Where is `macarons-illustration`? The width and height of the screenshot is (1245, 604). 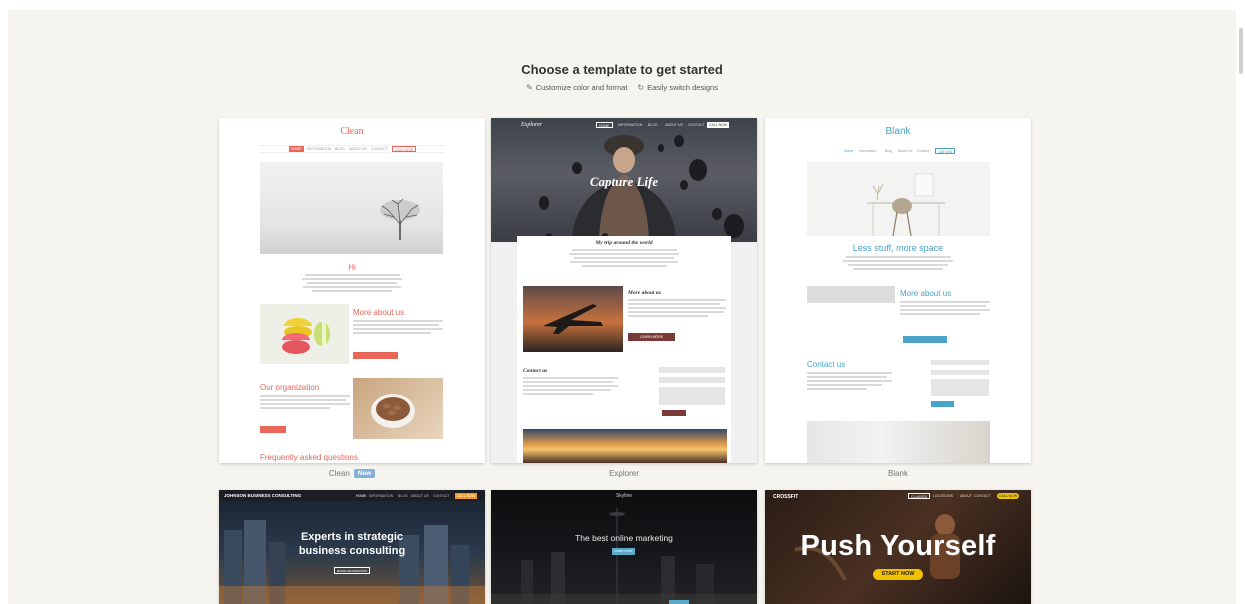
macarons-illustration is located at coordinates (306, 336).